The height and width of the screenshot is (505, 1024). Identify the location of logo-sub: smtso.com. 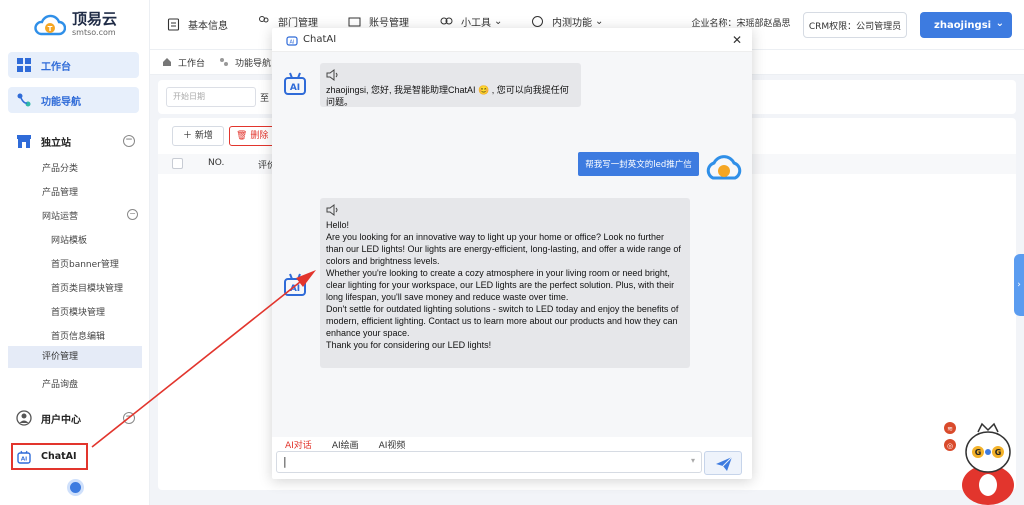
(94, 32).